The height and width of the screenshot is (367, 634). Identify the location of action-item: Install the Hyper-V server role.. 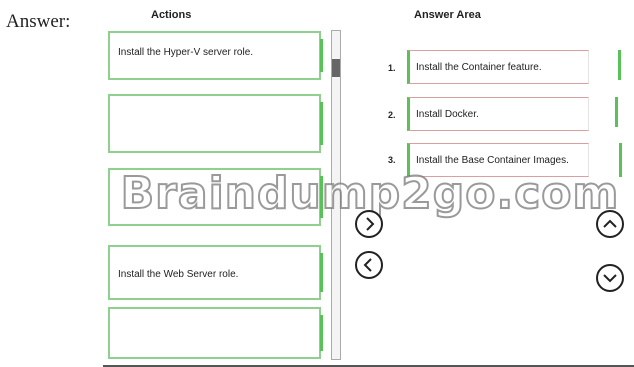
(215, 55).